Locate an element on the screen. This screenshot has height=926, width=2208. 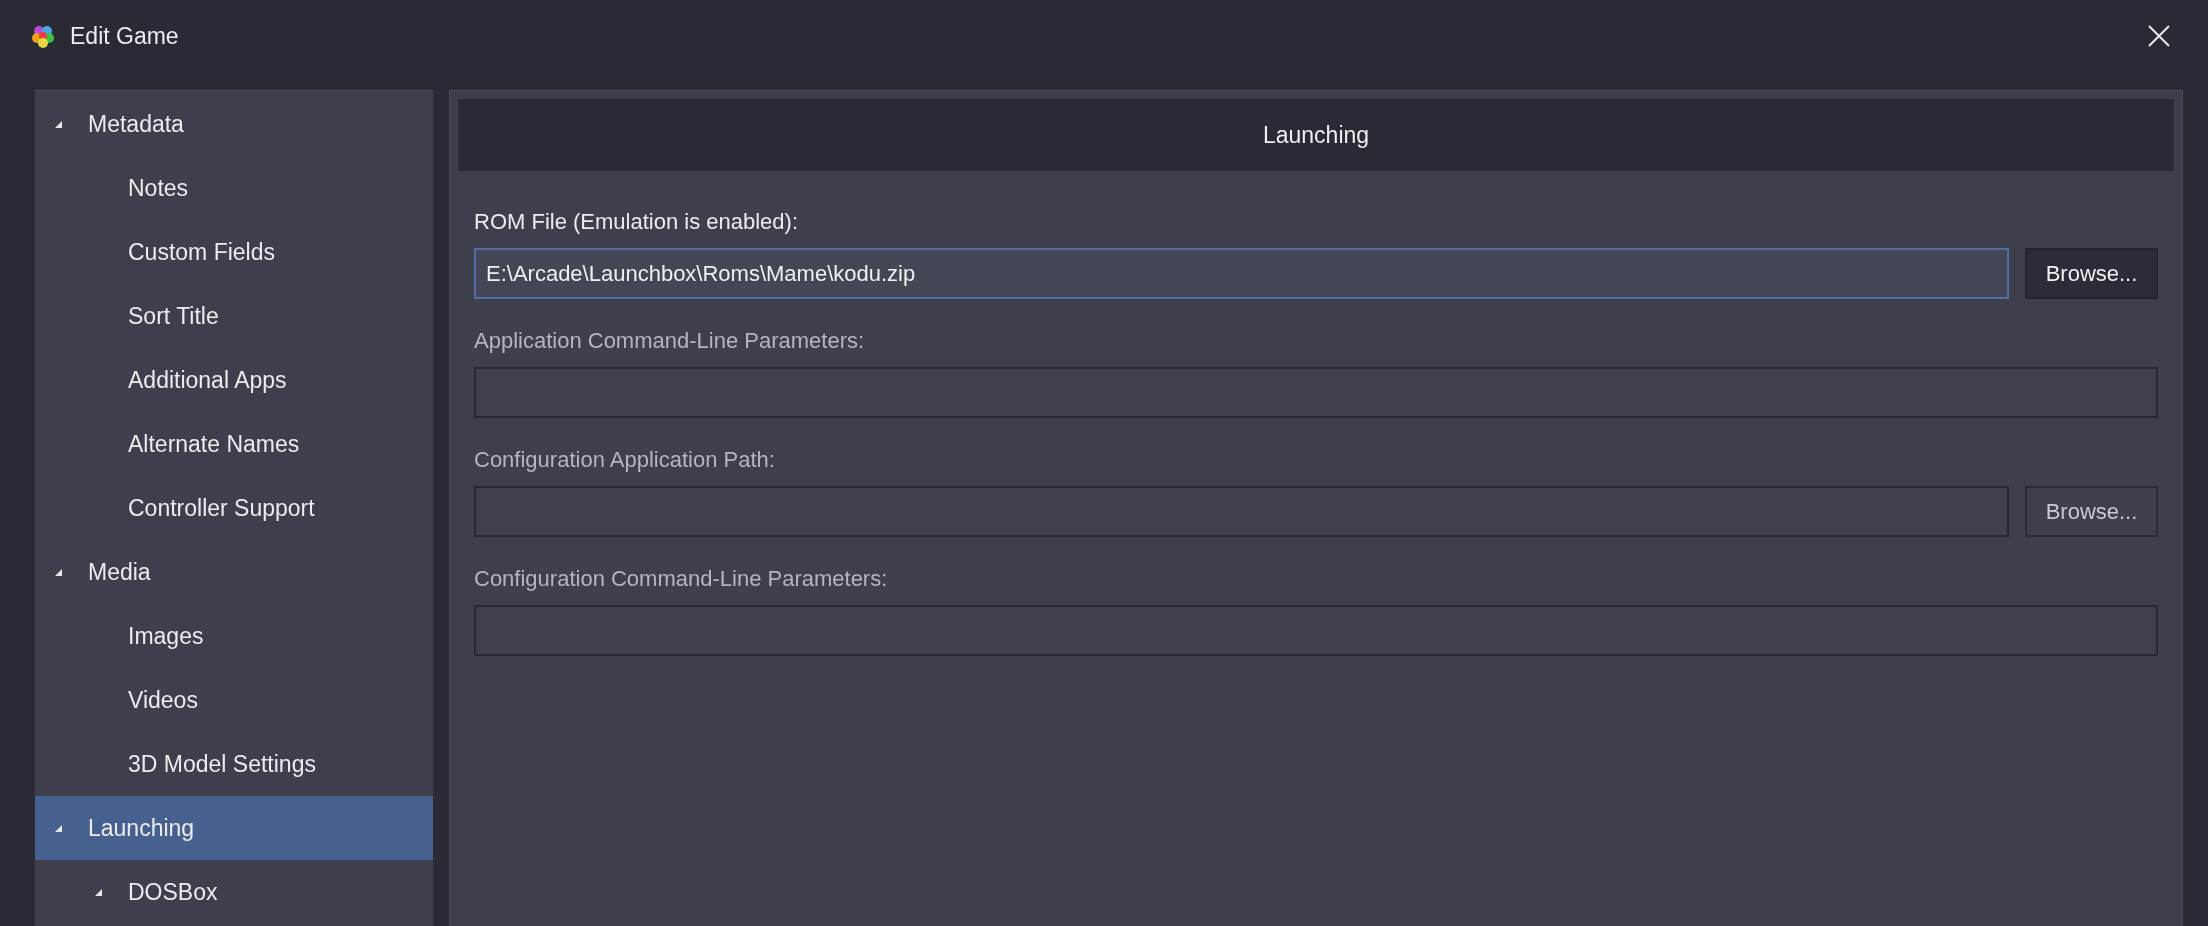
window-title: Edit Game is located at coordinates (124, 36).